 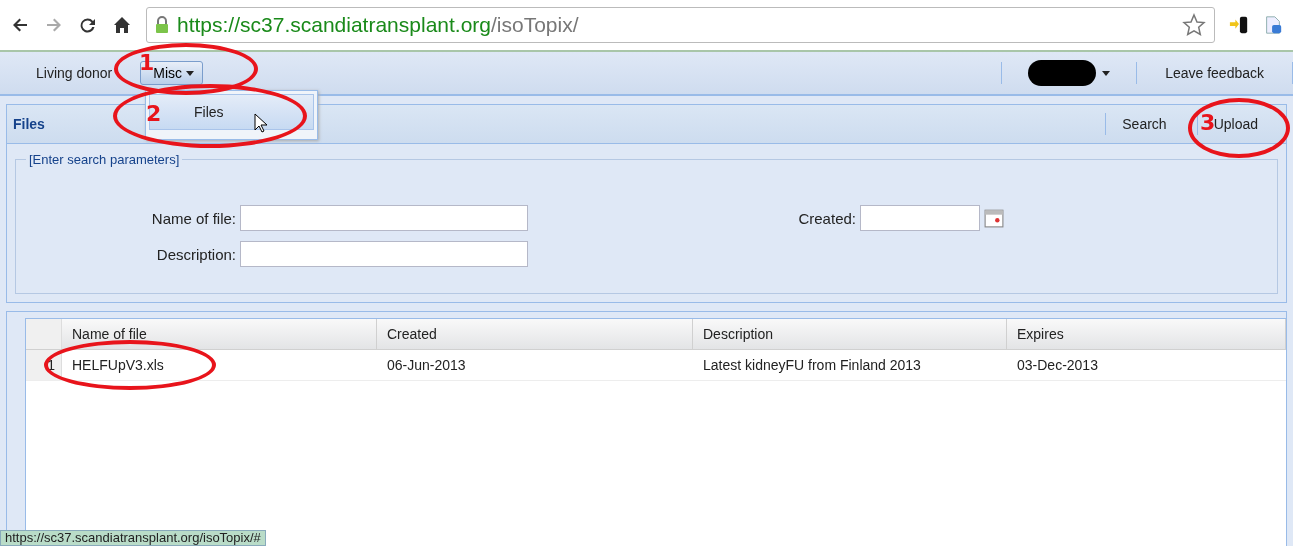 What do you see at coordinates (1194, 25) in the screenshot?
I see `star-icon` at bounding box center [1194, 25].